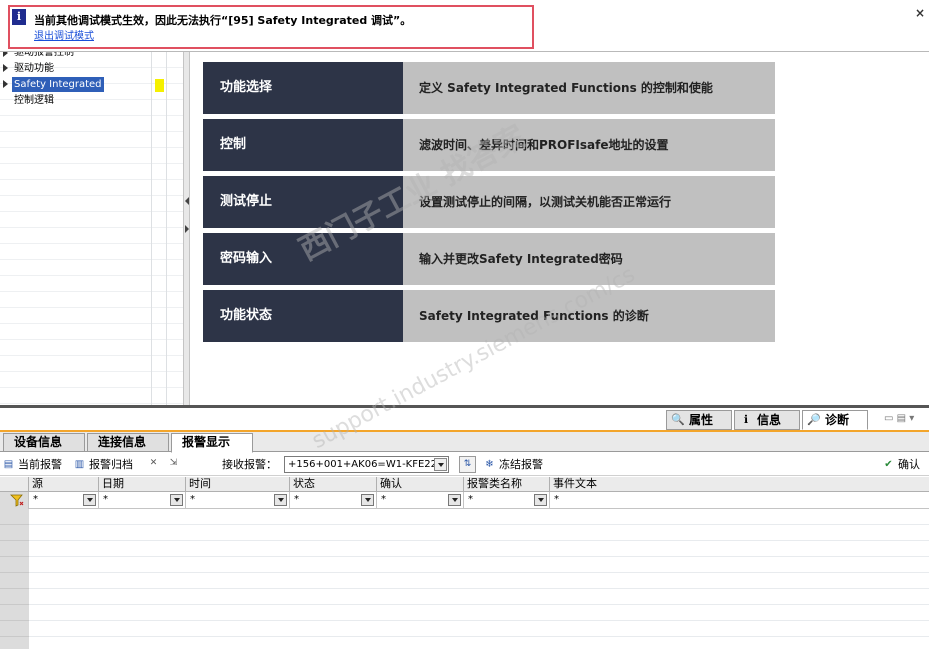 This screenshot has height=649, width=929. I want to click on tab-connection-info: 连接信息, so click(128, 442).